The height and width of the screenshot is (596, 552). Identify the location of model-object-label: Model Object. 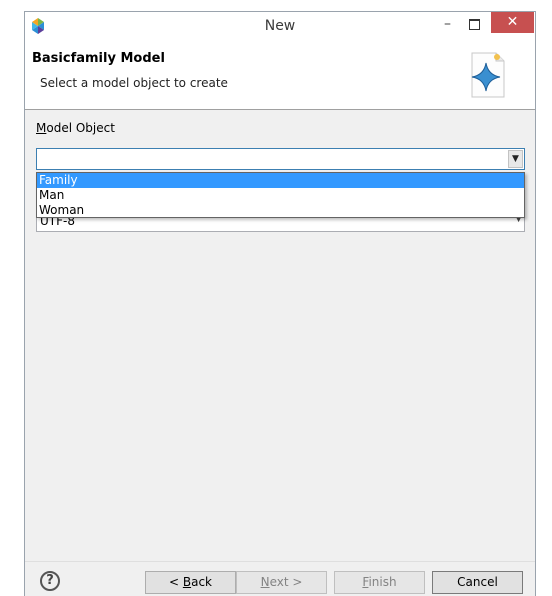
(75, 128).